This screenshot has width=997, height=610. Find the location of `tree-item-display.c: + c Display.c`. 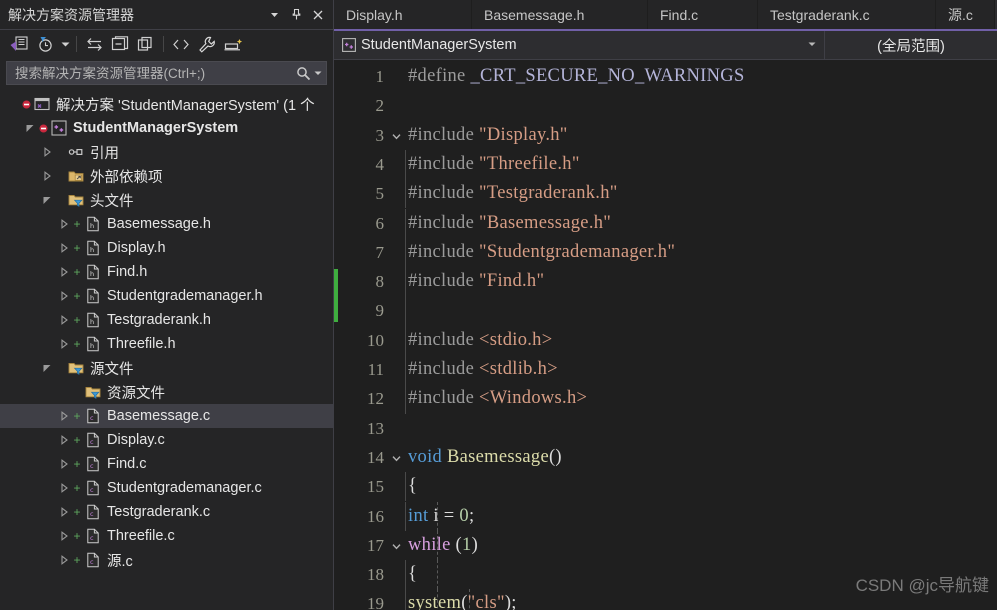

tree-item-display.c: + c Display.c is located at coordinates (166, 440).